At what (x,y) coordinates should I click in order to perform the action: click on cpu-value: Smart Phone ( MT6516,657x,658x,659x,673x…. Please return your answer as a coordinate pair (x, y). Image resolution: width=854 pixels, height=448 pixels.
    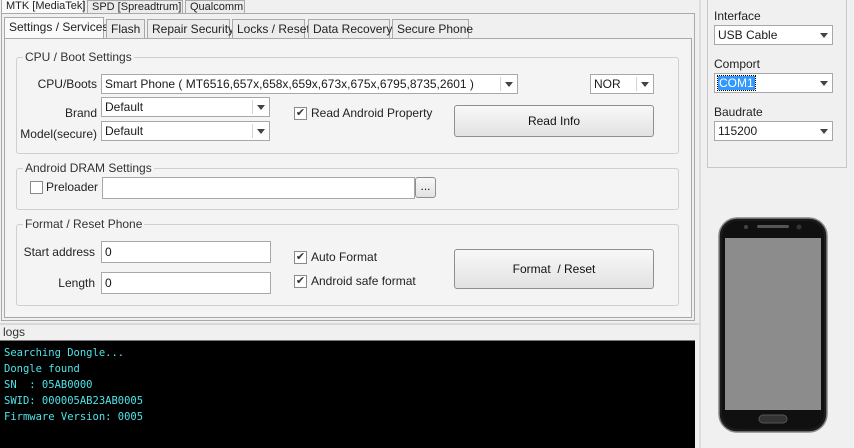
    Looking at the image, I should click on (289, 84).